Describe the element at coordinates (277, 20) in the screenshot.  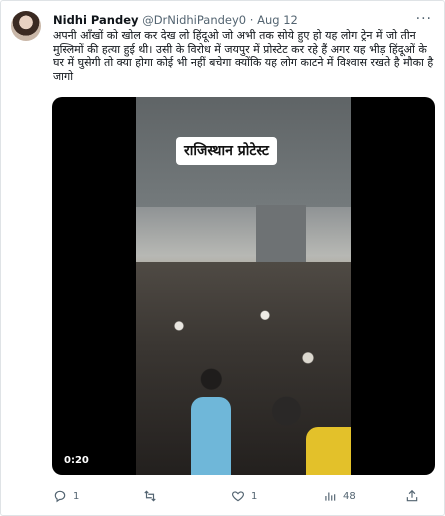
I see `tweet-date: Aug 12` at that location.